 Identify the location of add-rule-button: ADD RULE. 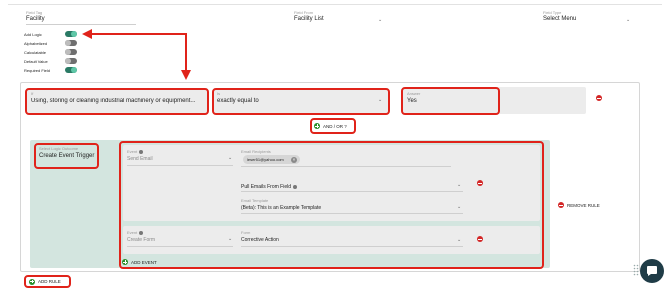
(49, 281).